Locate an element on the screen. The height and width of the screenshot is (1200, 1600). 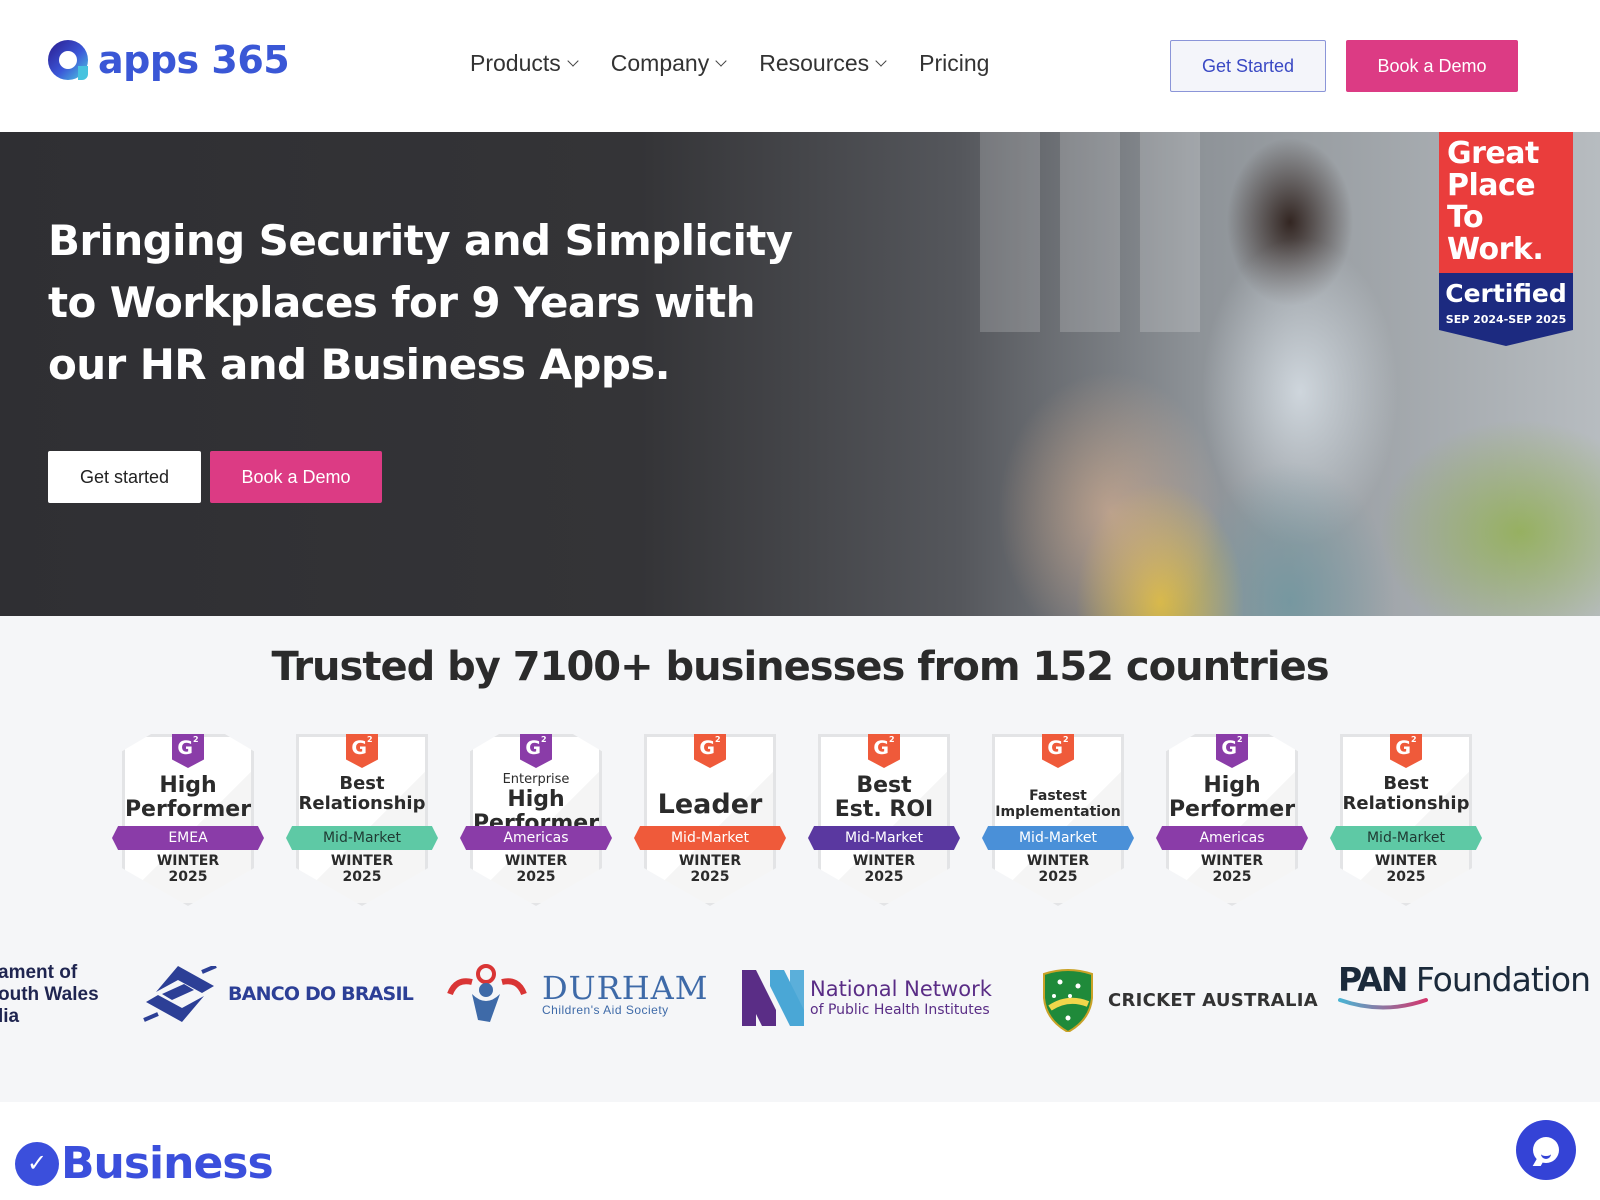
hero-book-demo-button: Book a Demo is located at coordinates (296, 477).